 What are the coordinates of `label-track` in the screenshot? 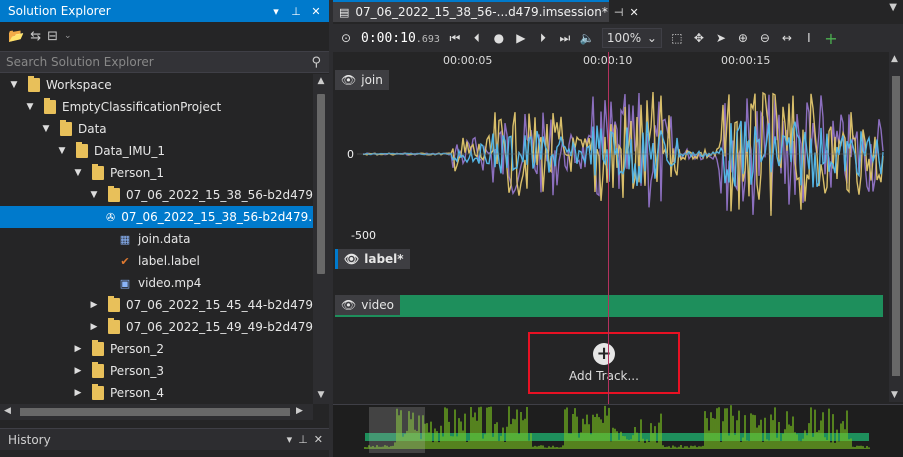 It's located at (609, 259).